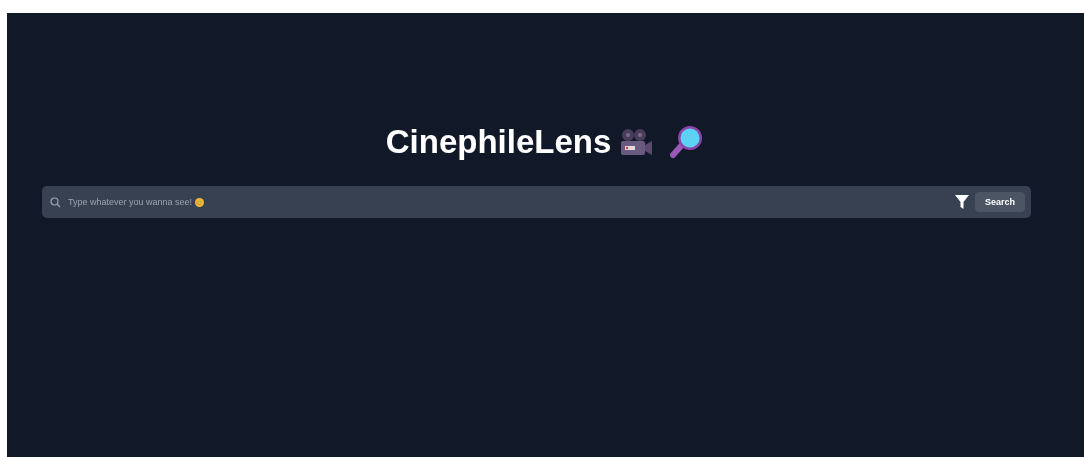 This screenshot has width=1084, height=457. Describe the element at coordinates (200, 202) in the screenshot. I see `smirking-face-icon` at that location.